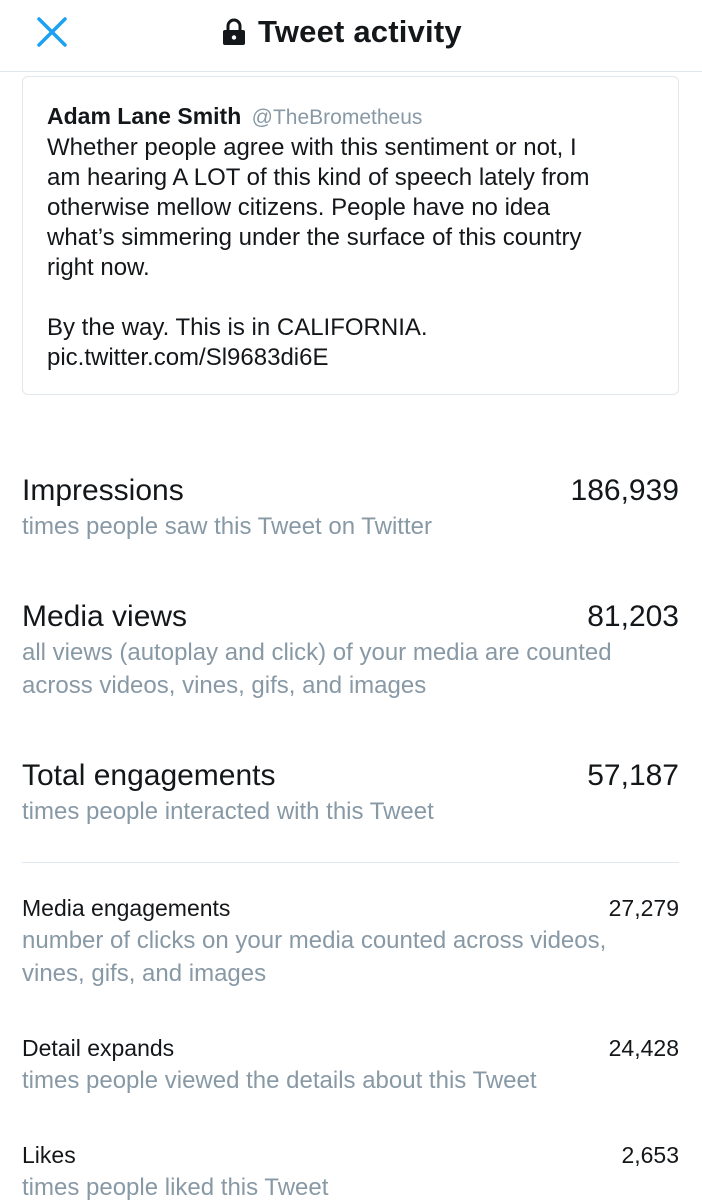 The image size is (702, 1204). I want to click on metric-description: times people liked this Tweet, so click(350, 1187).